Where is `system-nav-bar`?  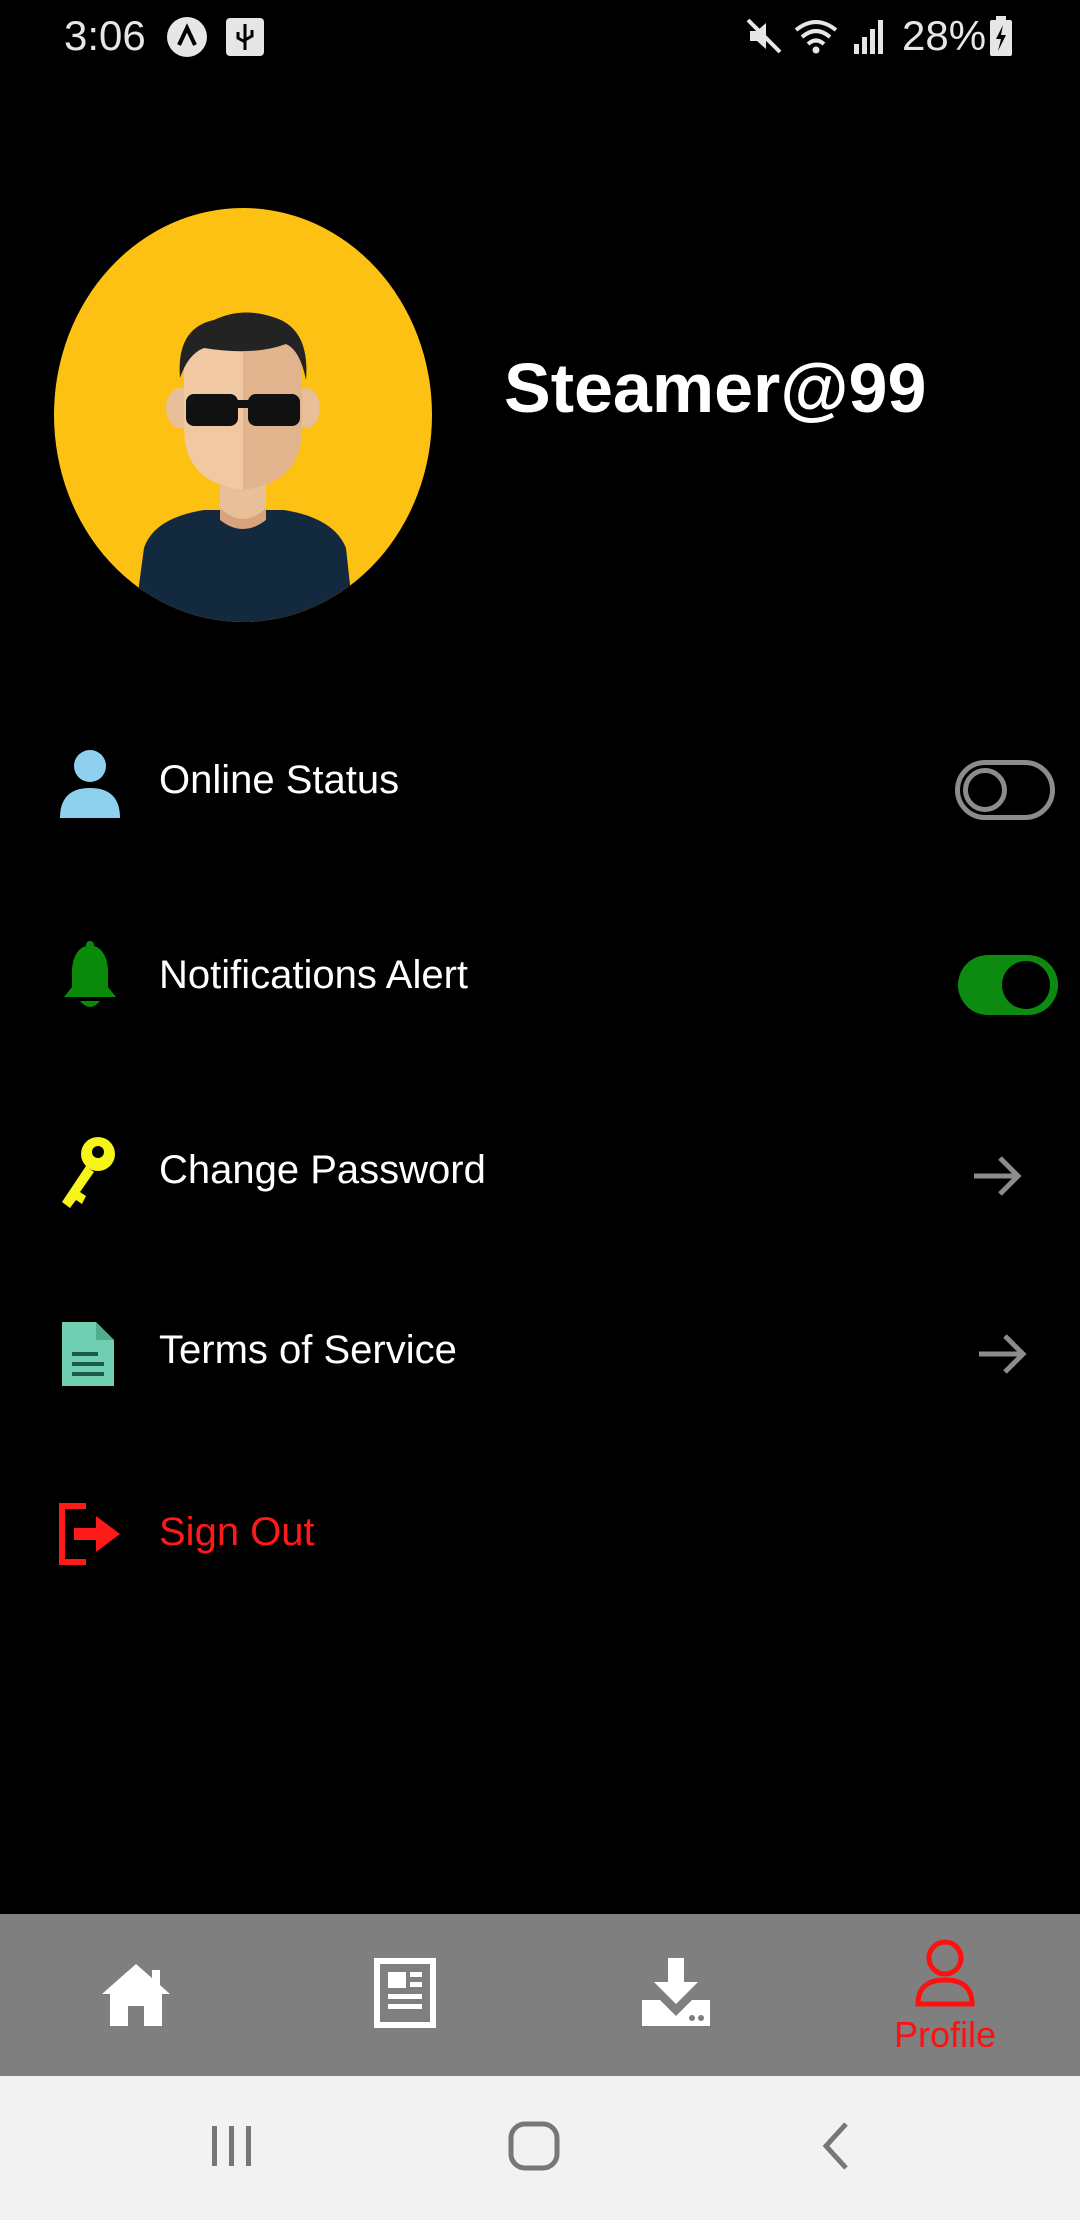
system-nav-bar is located at coordinates (540, 2148).